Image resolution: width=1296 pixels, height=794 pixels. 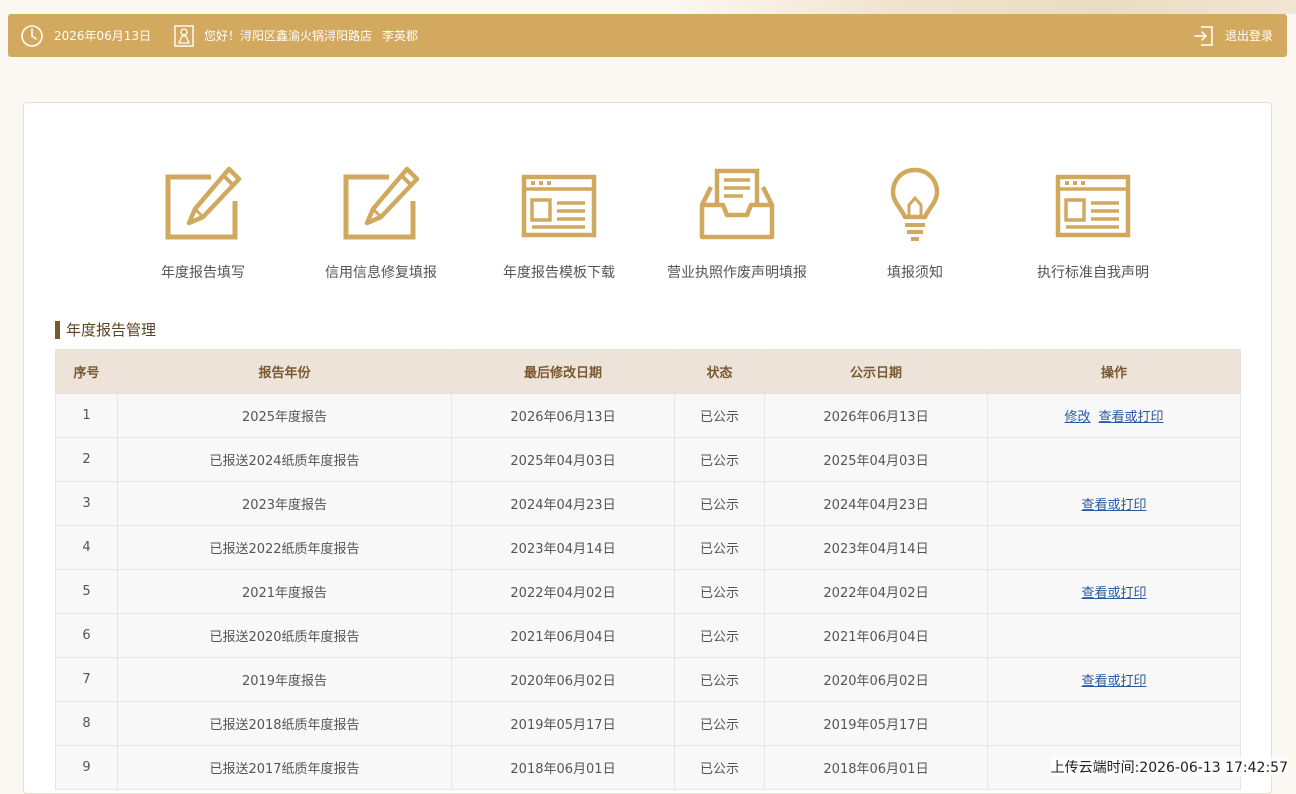 I want to click on last-modified-date: 2025年04月03日, so click(x=563, y=459).